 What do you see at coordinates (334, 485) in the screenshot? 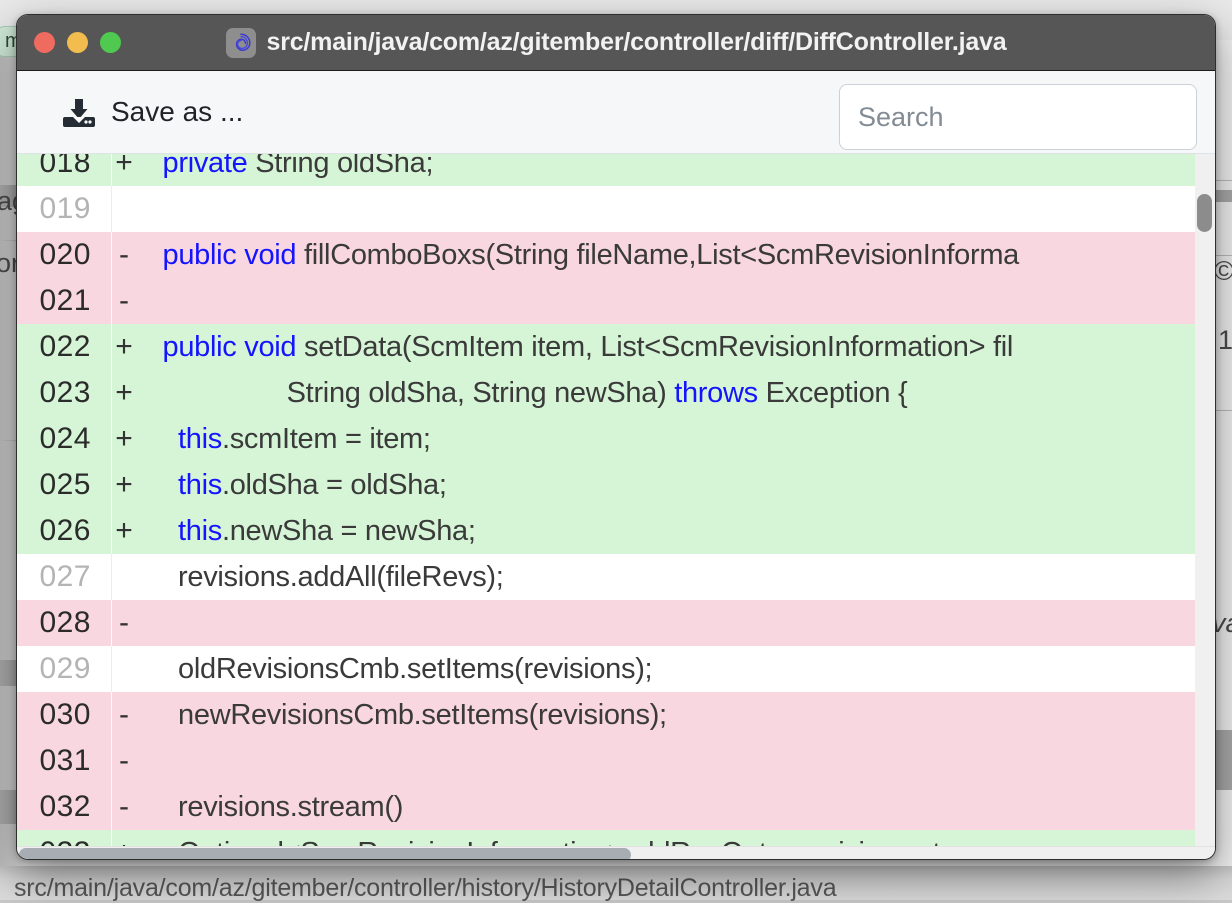
I see `code-token: .oldSha = oldSha;` at bounding box center [334, 485].